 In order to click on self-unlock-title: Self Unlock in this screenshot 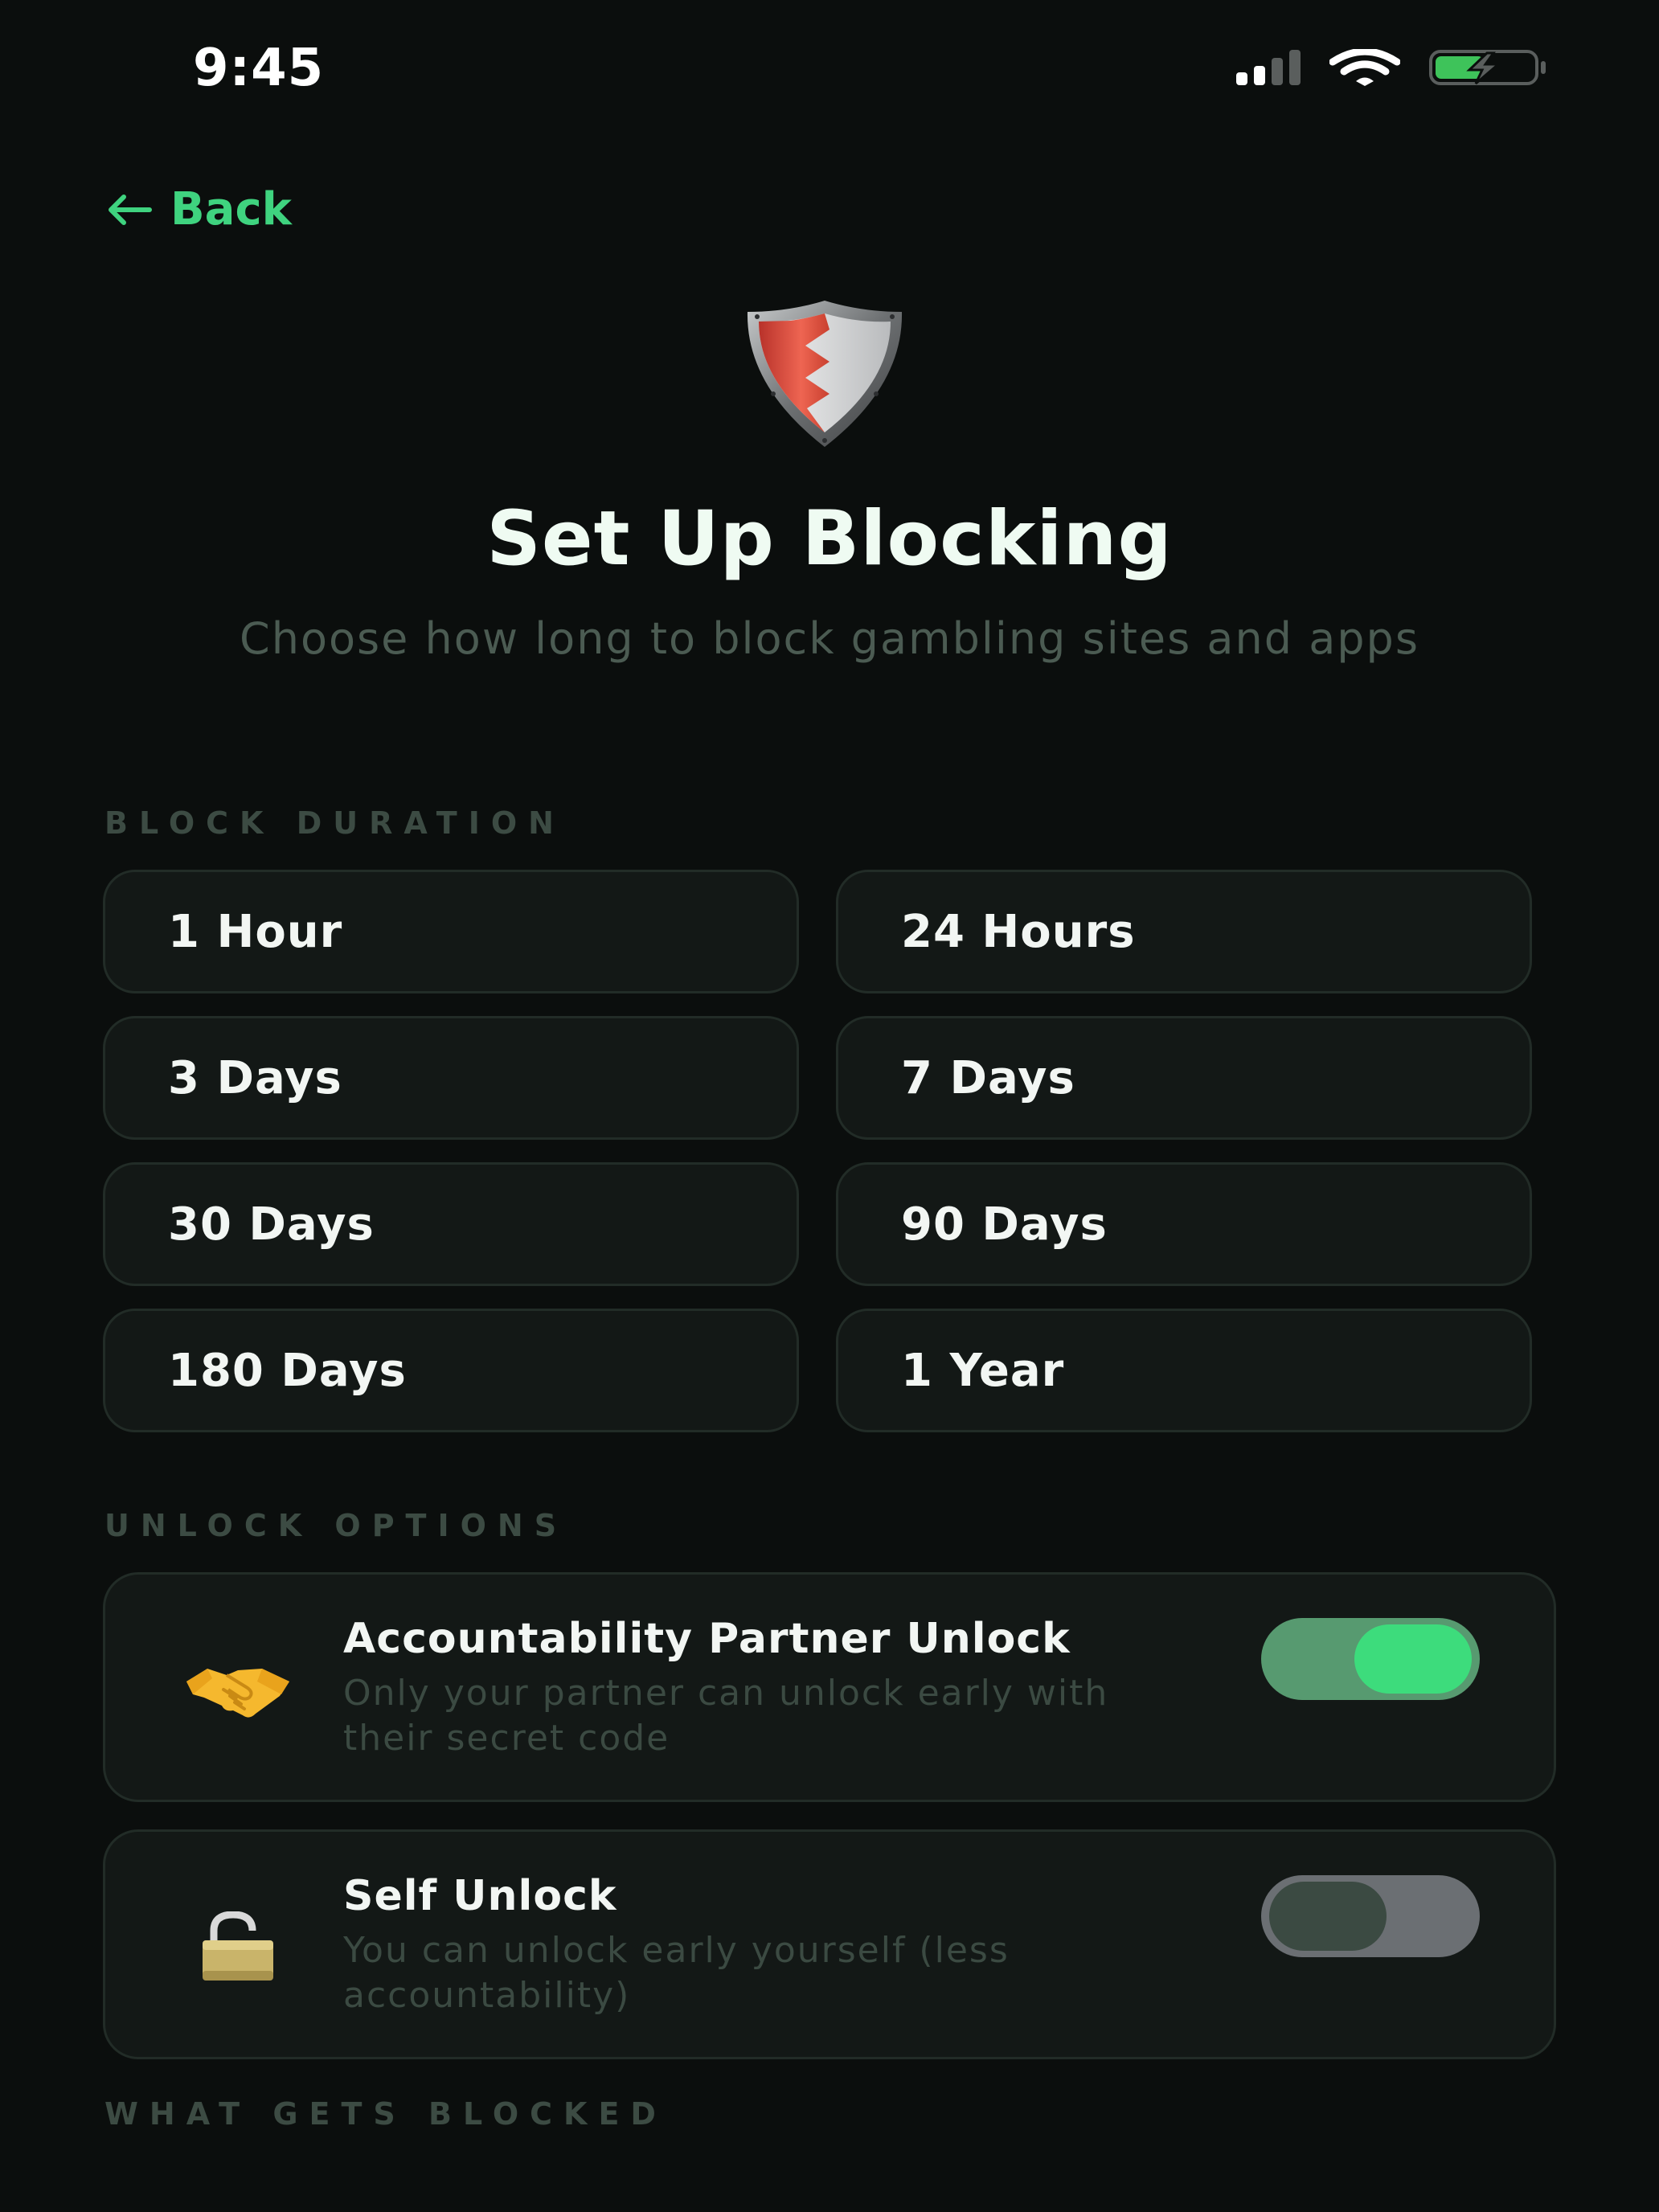, I will do `click(480, 1896)`.